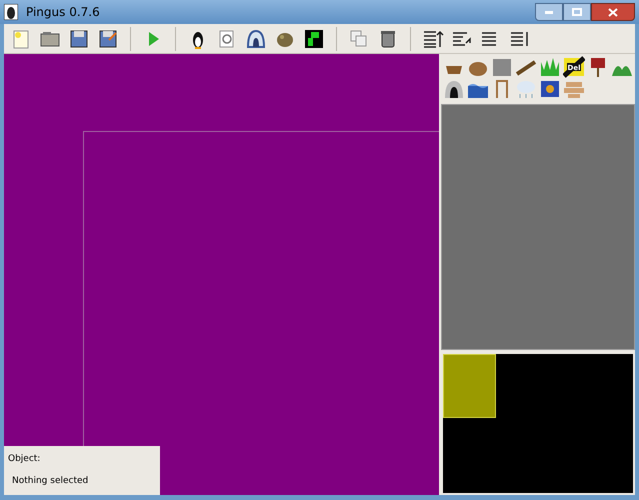 Image resolution: width=639 pixels, height=500 pixels. I want to click on object-label: Object:, so click(25, 459).